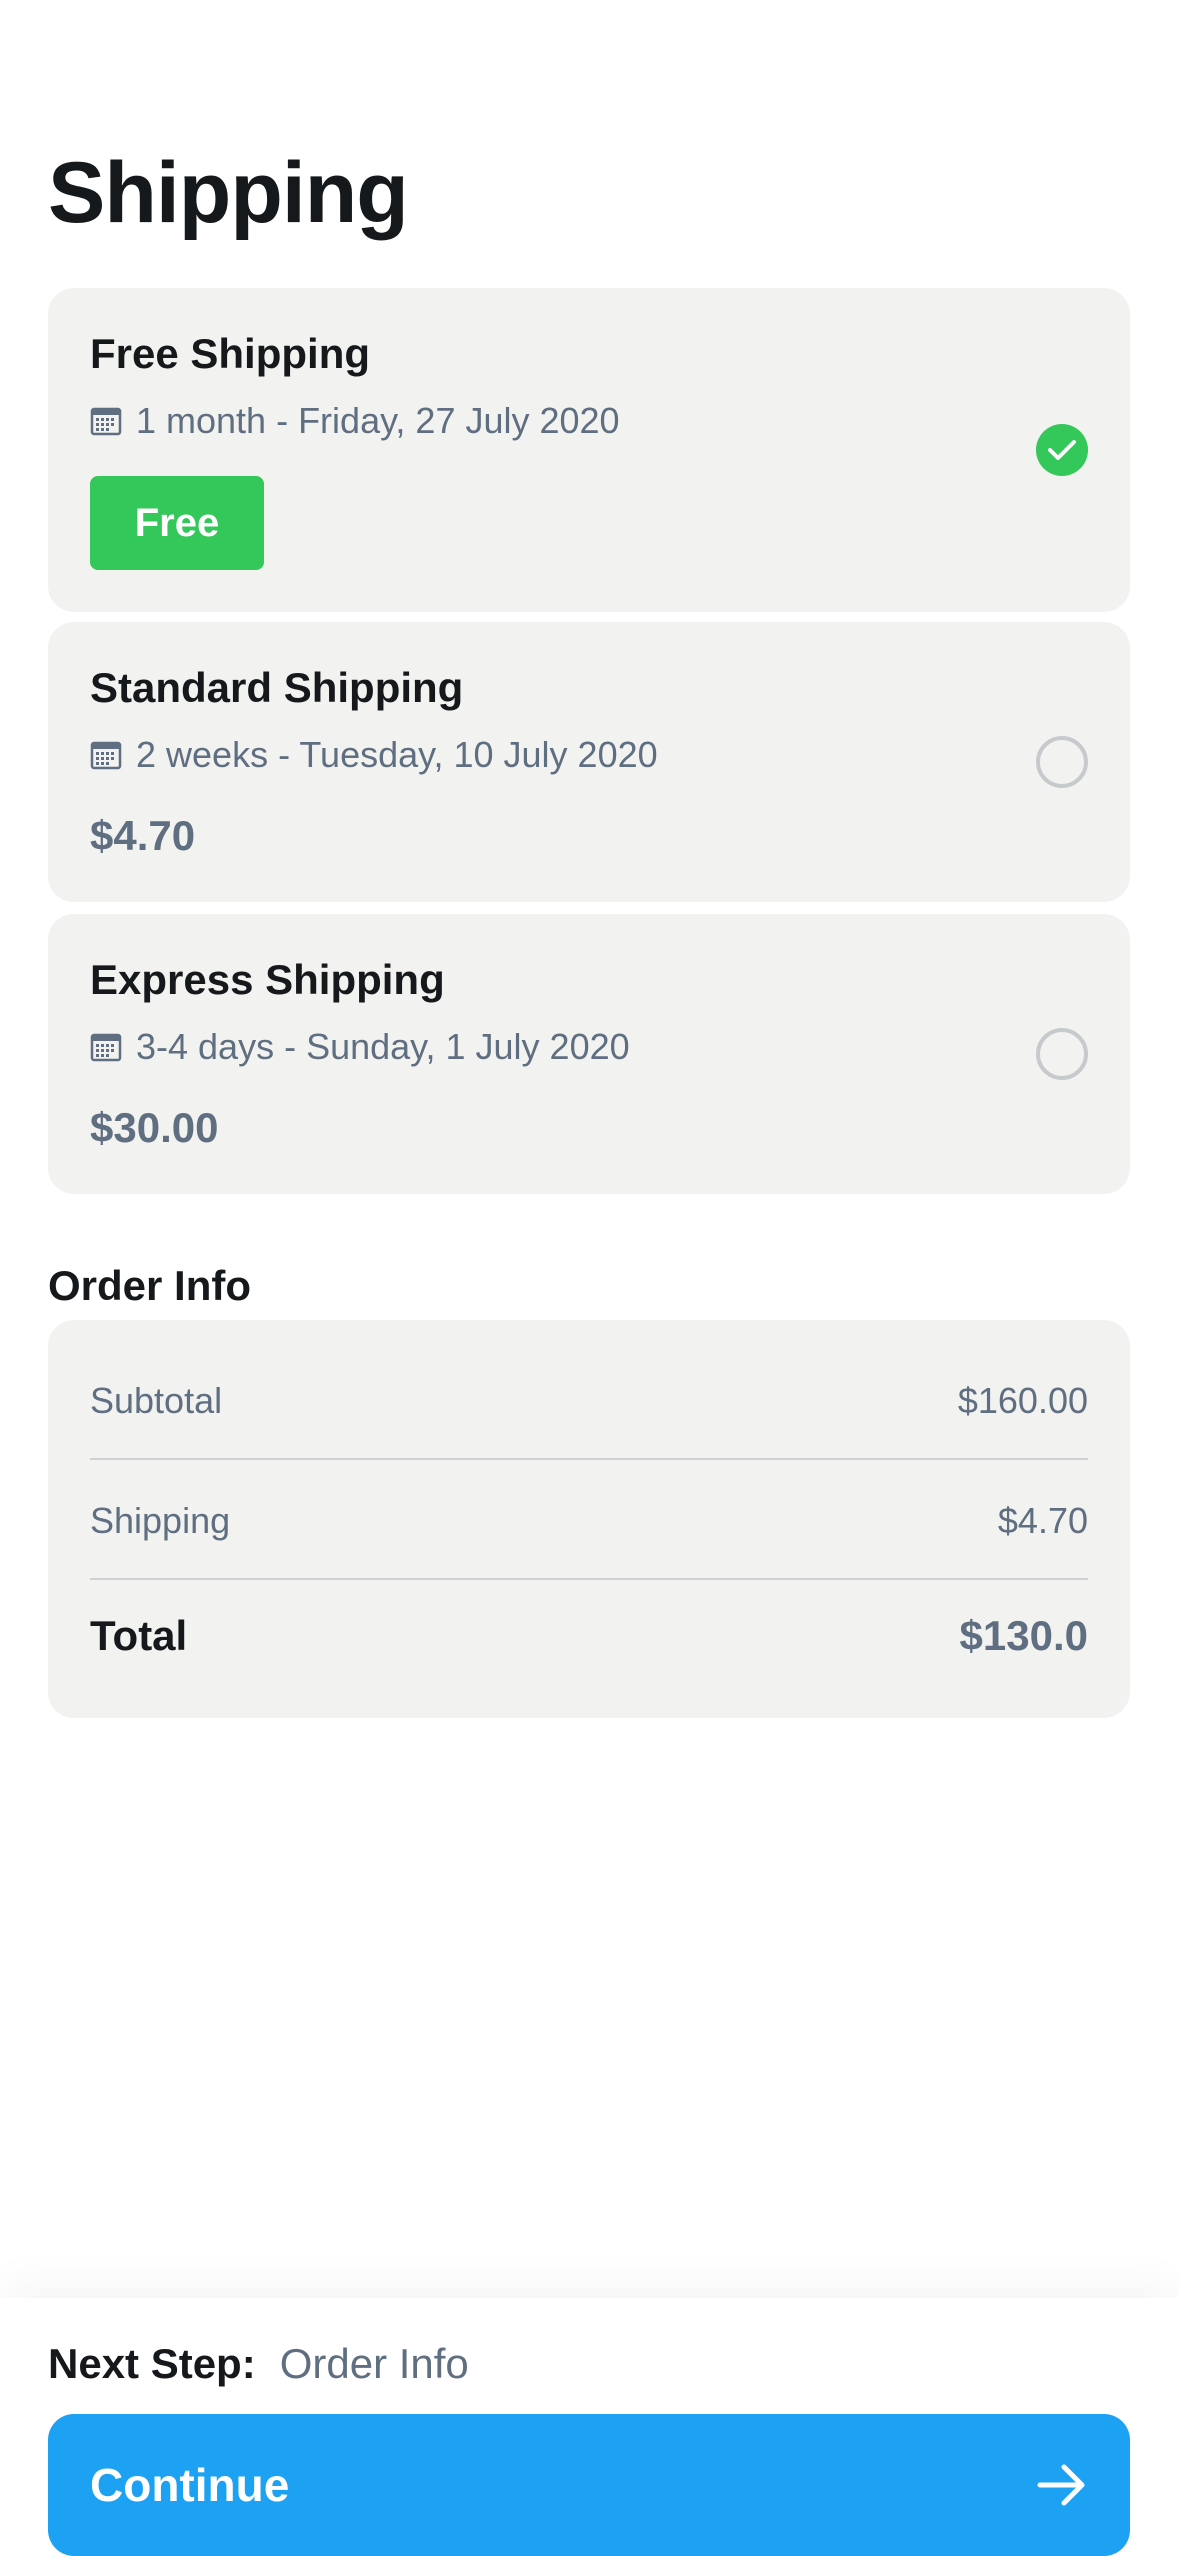 The image size is (1179, 2556). Describe the element at coordinates (143, 835) in the screenshot. I see `option-price: $4.70` at that location.